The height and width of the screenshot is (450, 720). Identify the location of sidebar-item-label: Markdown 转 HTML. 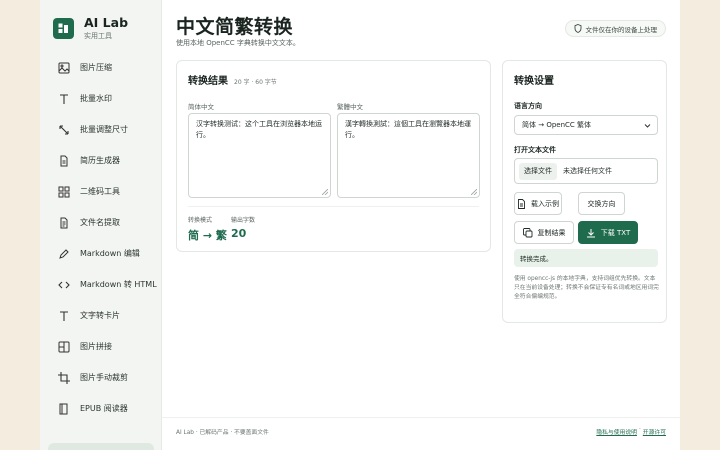
(118, 284).